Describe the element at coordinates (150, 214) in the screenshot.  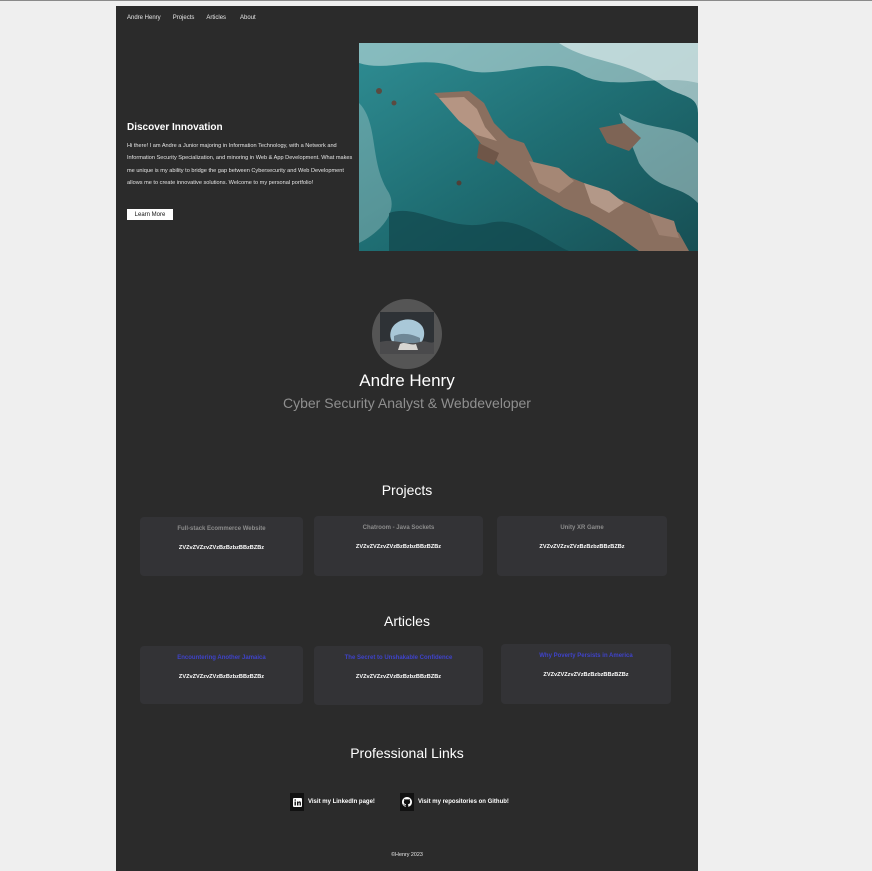
I see `learn-more-button: Learn More` at that location.